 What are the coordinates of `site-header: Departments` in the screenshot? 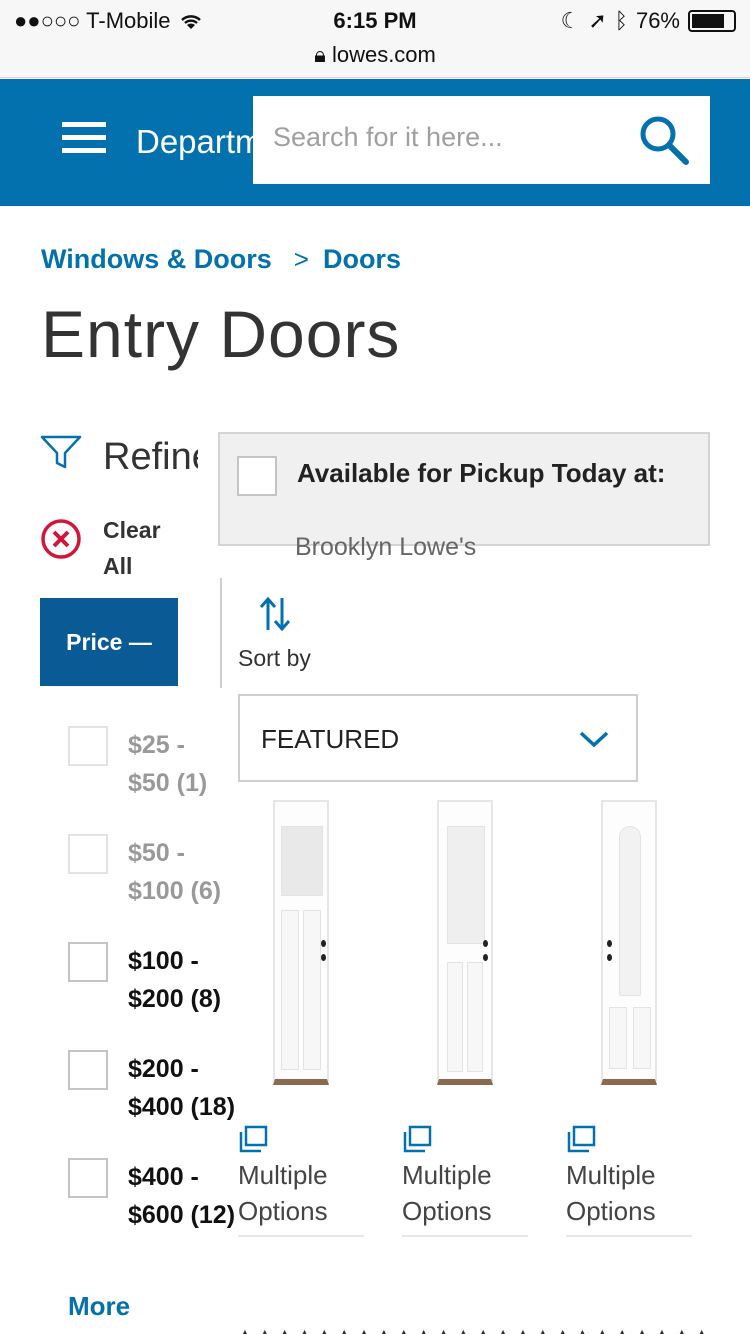 It's located at (375, 142).